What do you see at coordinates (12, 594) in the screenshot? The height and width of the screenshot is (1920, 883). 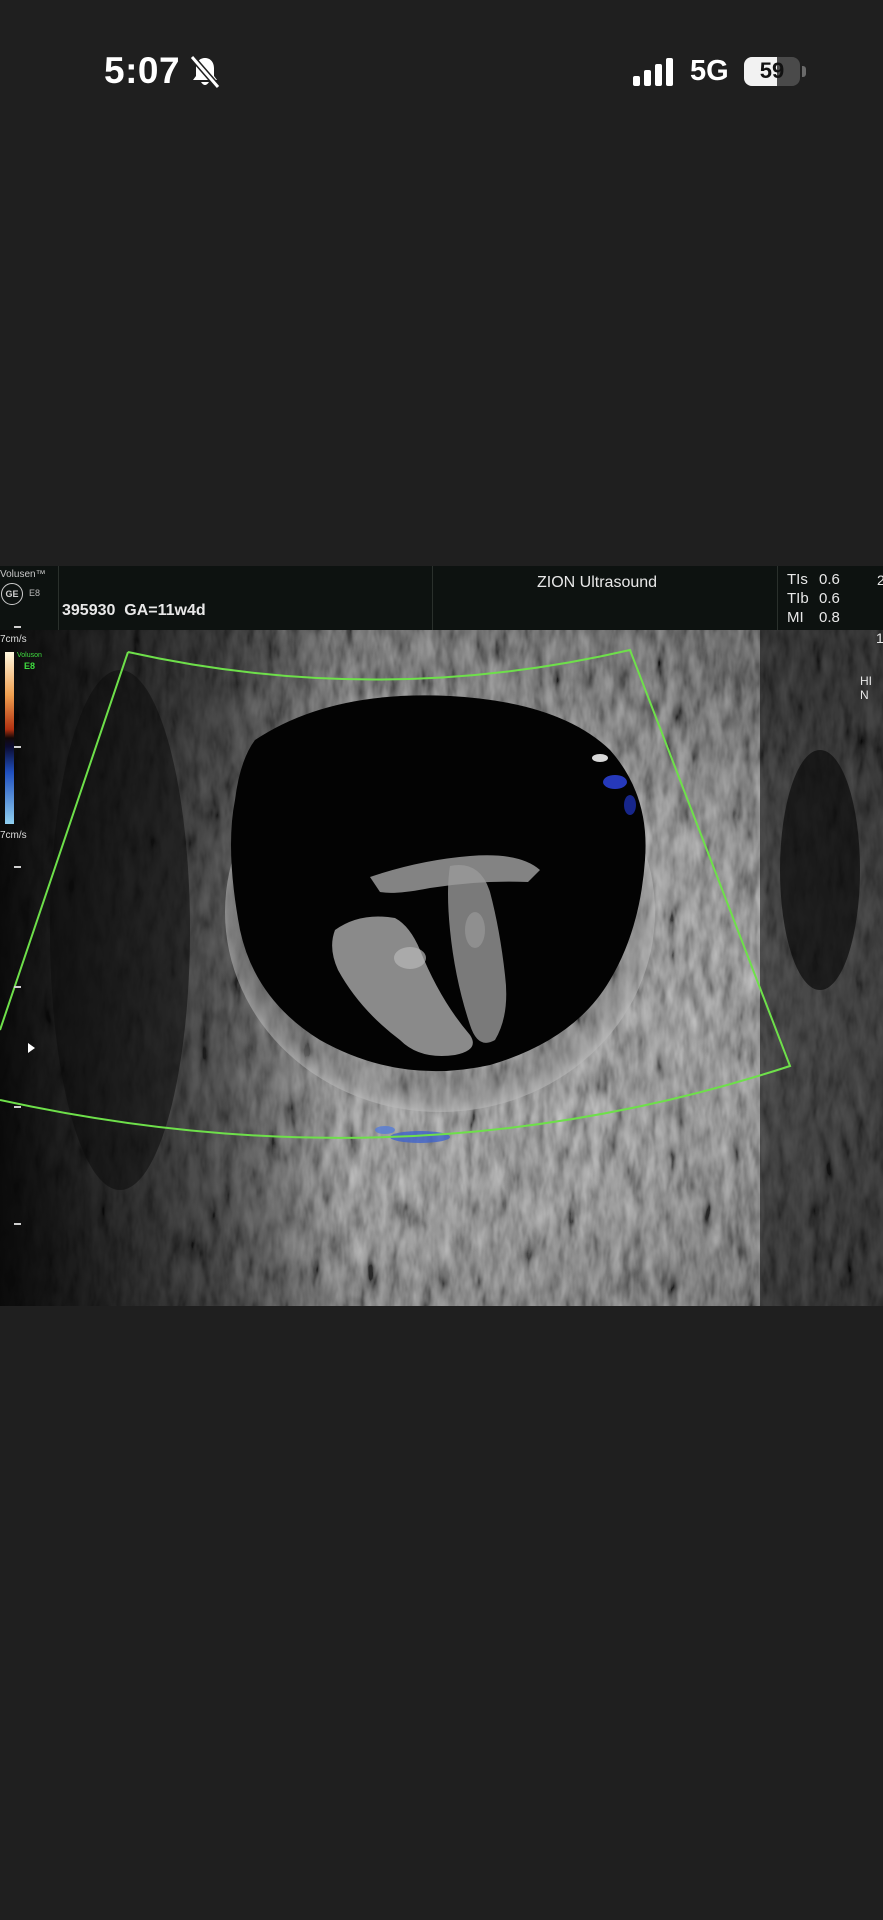 I see `ge-logo: GE` at bounding box center [12, 594].